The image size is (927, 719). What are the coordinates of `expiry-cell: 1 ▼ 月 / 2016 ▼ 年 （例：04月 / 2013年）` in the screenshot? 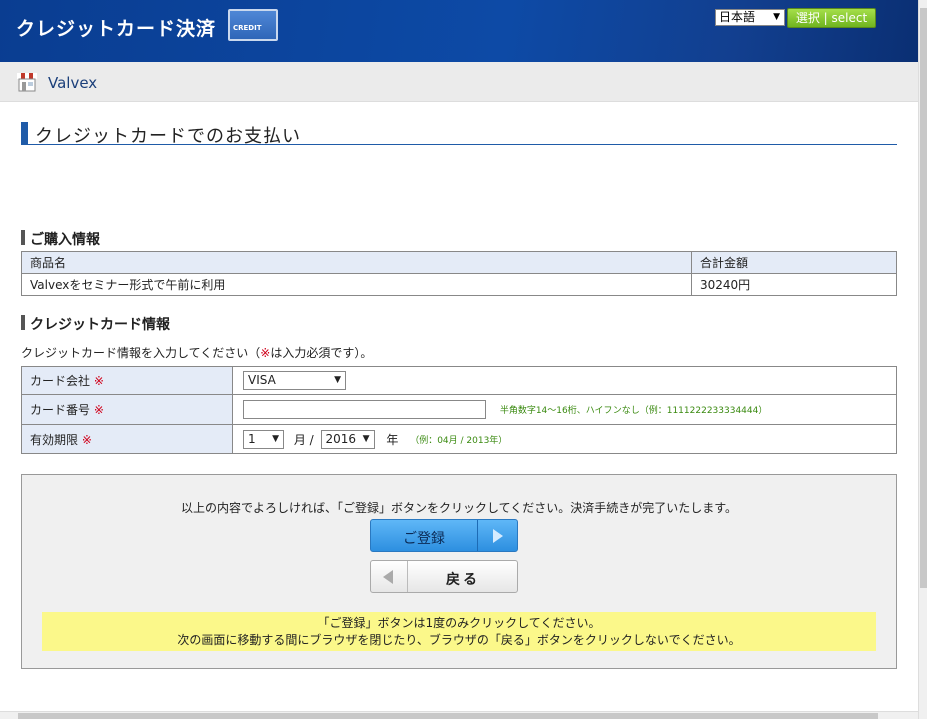 It's located at (564, 439).